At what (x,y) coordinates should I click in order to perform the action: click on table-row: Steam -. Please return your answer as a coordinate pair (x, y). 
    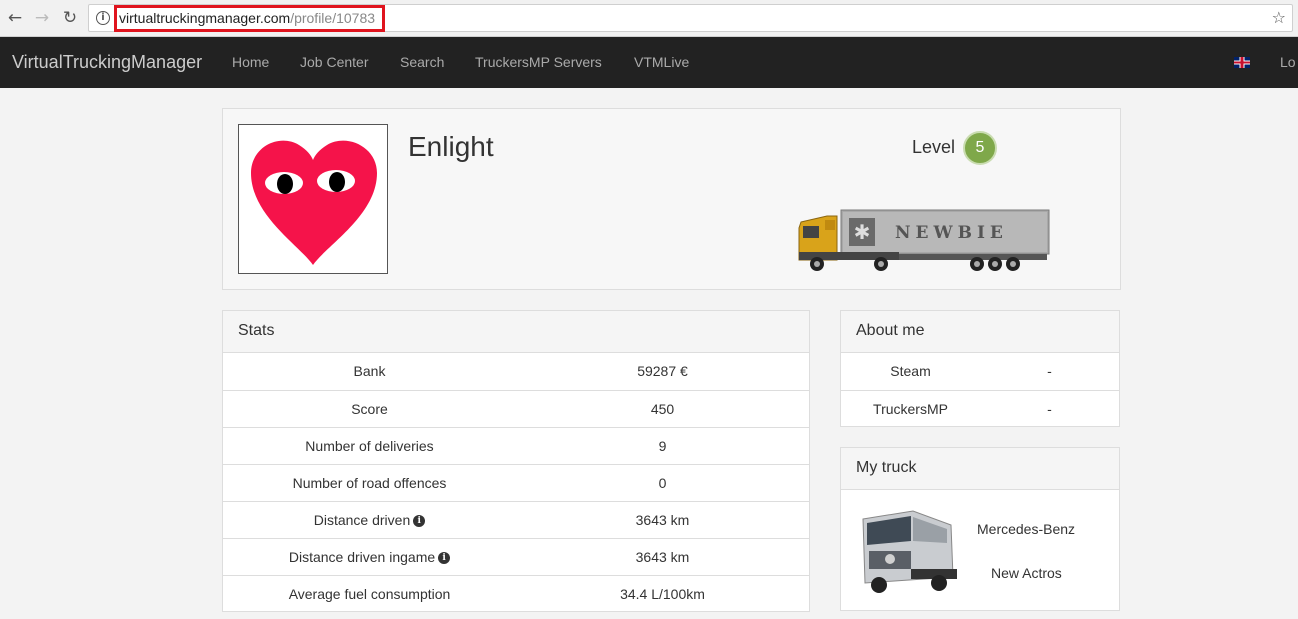
    Looking at the image, I should click on (980, 371).